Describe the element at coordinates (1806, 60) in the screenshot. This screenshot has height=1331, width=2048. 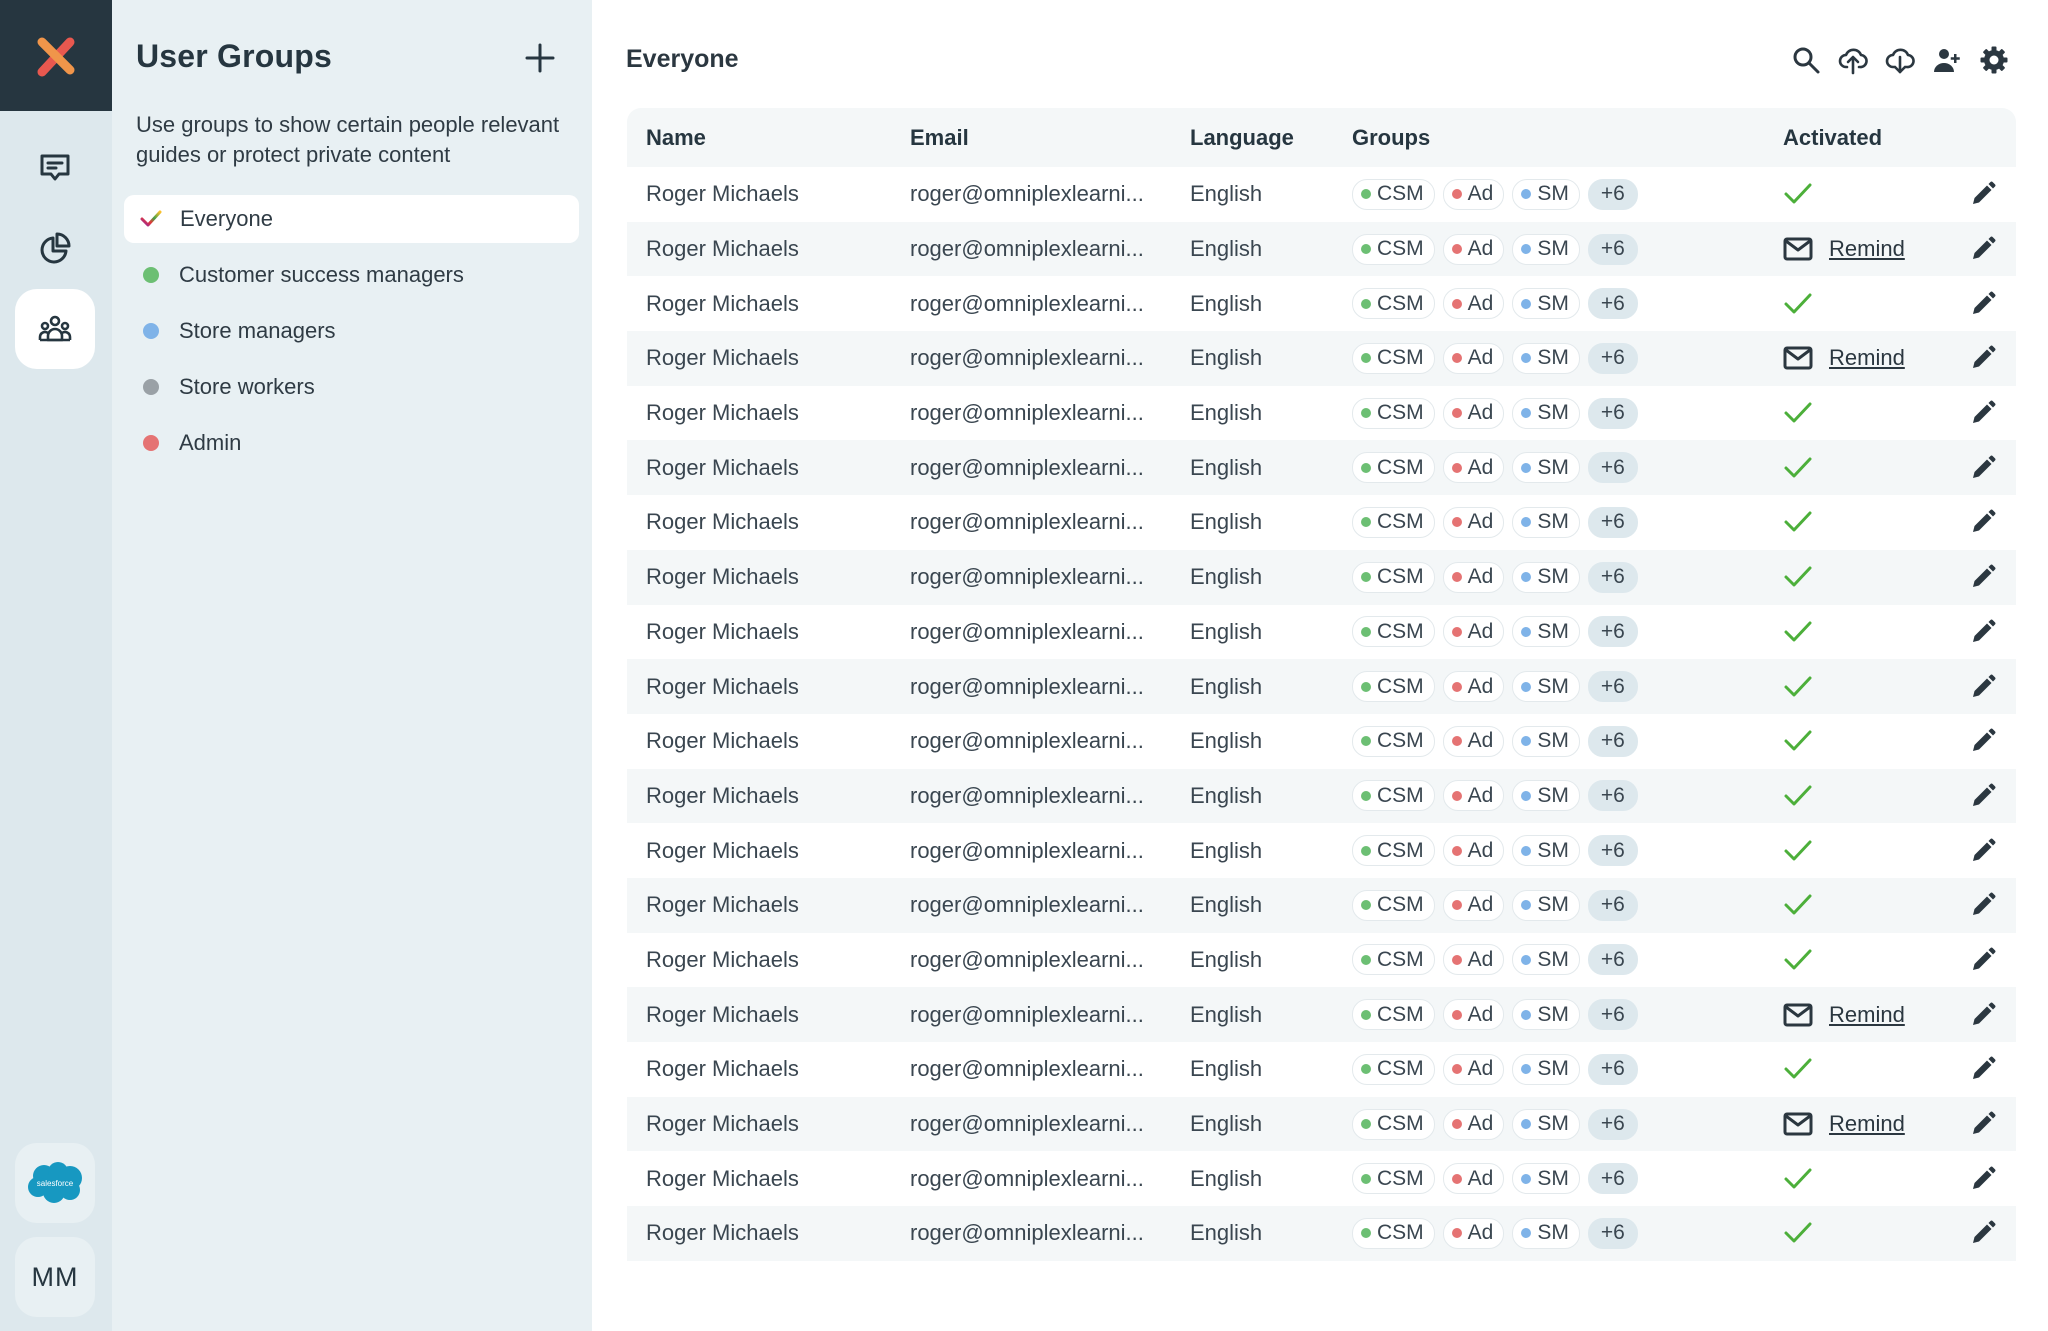
I see `search-button` at that location.